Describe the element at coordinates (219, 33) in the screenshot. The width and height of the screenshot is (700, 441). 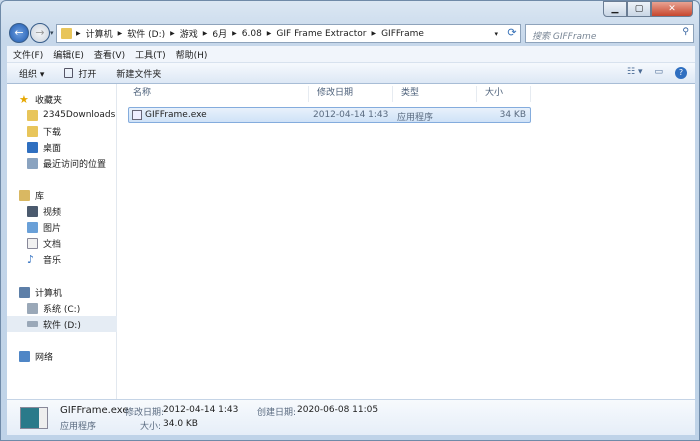
I see `breadcrumb-june: 6月` at that location.